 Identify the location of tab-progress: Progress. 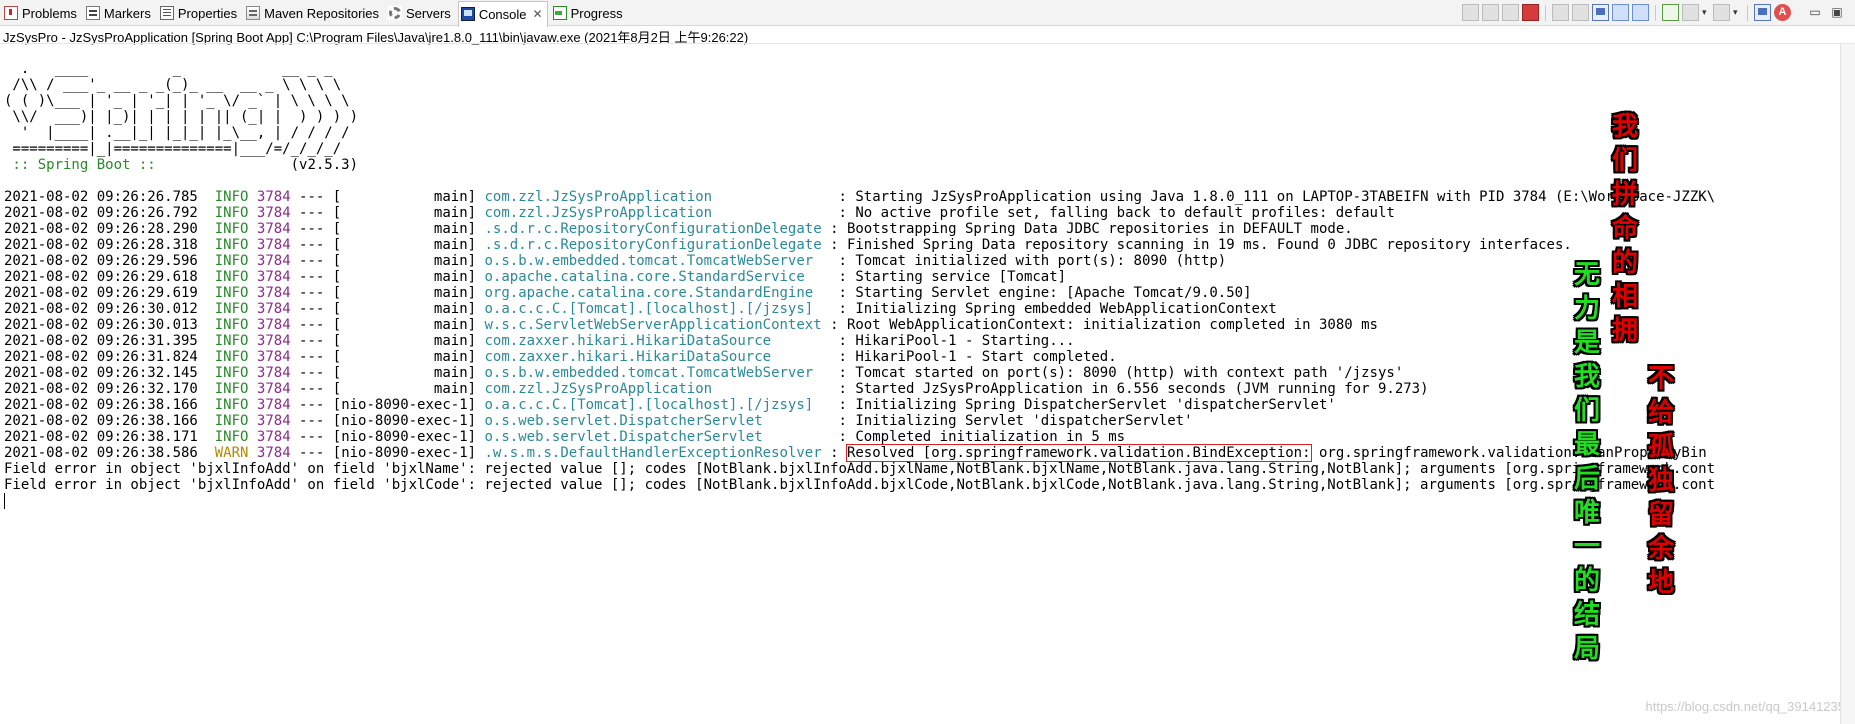
(589, 13).